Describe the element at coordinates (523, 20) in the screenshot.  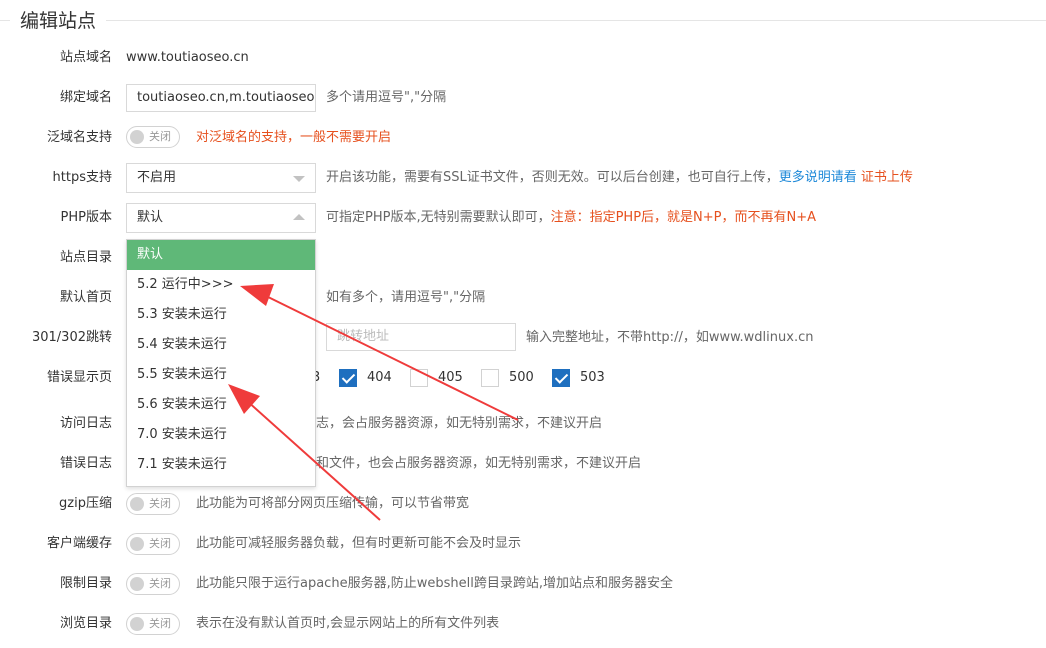
I see `legend-divider` at that location.